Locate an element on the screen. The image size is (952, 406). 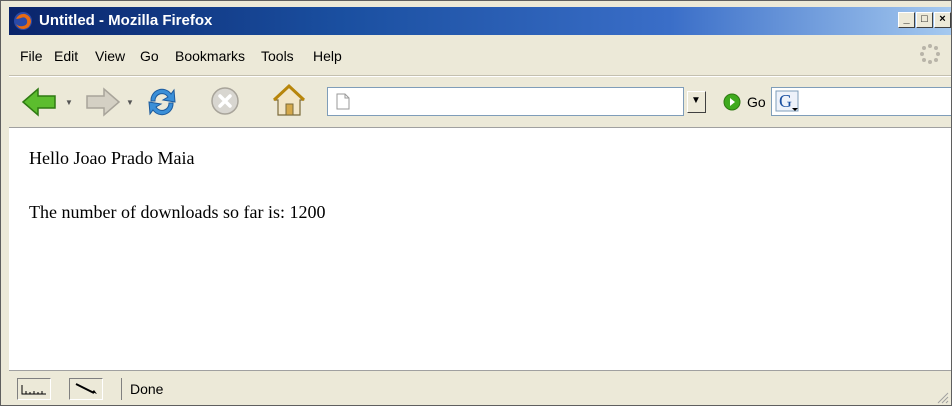
status-bar: Done is located at coordinates (480, 387).